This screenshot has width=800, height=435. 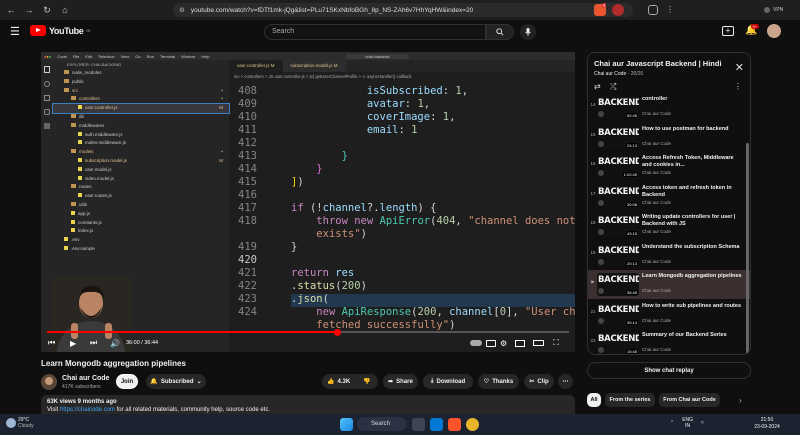 What do you see at coordinates (503, 343) in the screenshot?
I see `settings-icon: ⚙` at bounding box center [503, 343].